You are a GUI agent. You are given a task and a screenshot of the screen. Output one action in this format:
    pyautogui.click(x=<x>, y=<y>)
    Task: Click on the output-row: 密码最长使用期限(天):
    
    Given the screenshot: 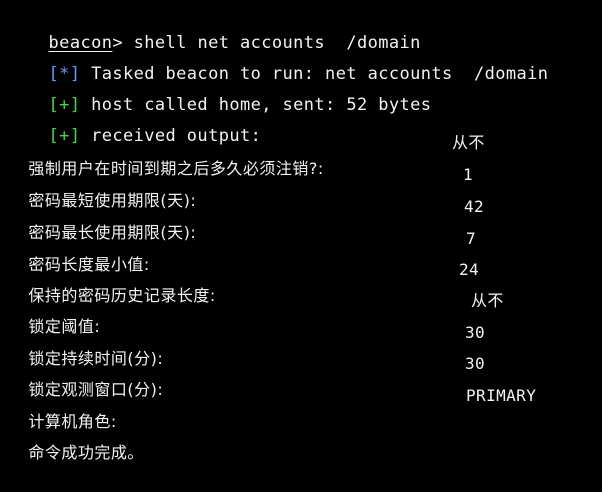 What is the action you would take?
    pyautogui.click(x=101, y=218)
    